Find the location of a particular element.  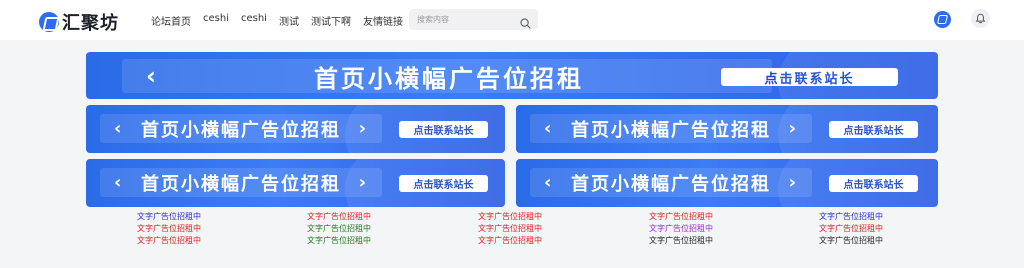

top-banner-ad: ‹ 首页小横幅广告位招租 › 点击联系站长 is located at coordinates (512, 75).